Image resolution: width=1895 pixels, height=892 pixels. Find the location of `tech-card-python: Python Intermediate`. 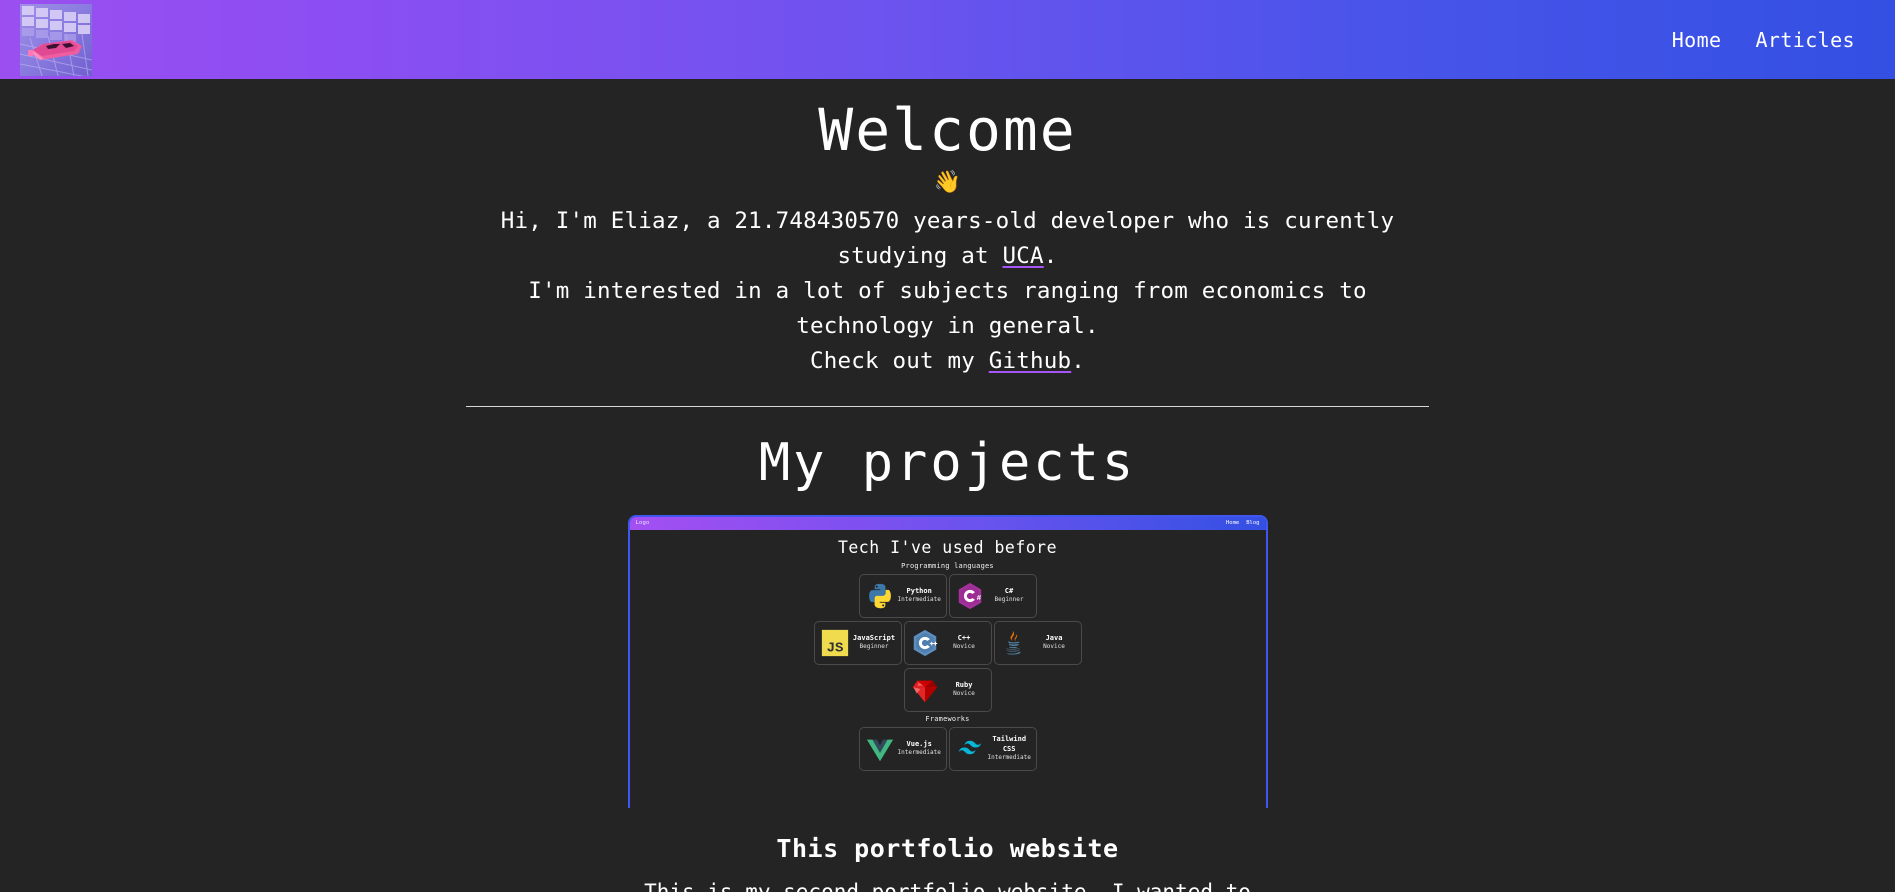

tech-card-python: Python Intermediate is located at coordinates (902, 595).